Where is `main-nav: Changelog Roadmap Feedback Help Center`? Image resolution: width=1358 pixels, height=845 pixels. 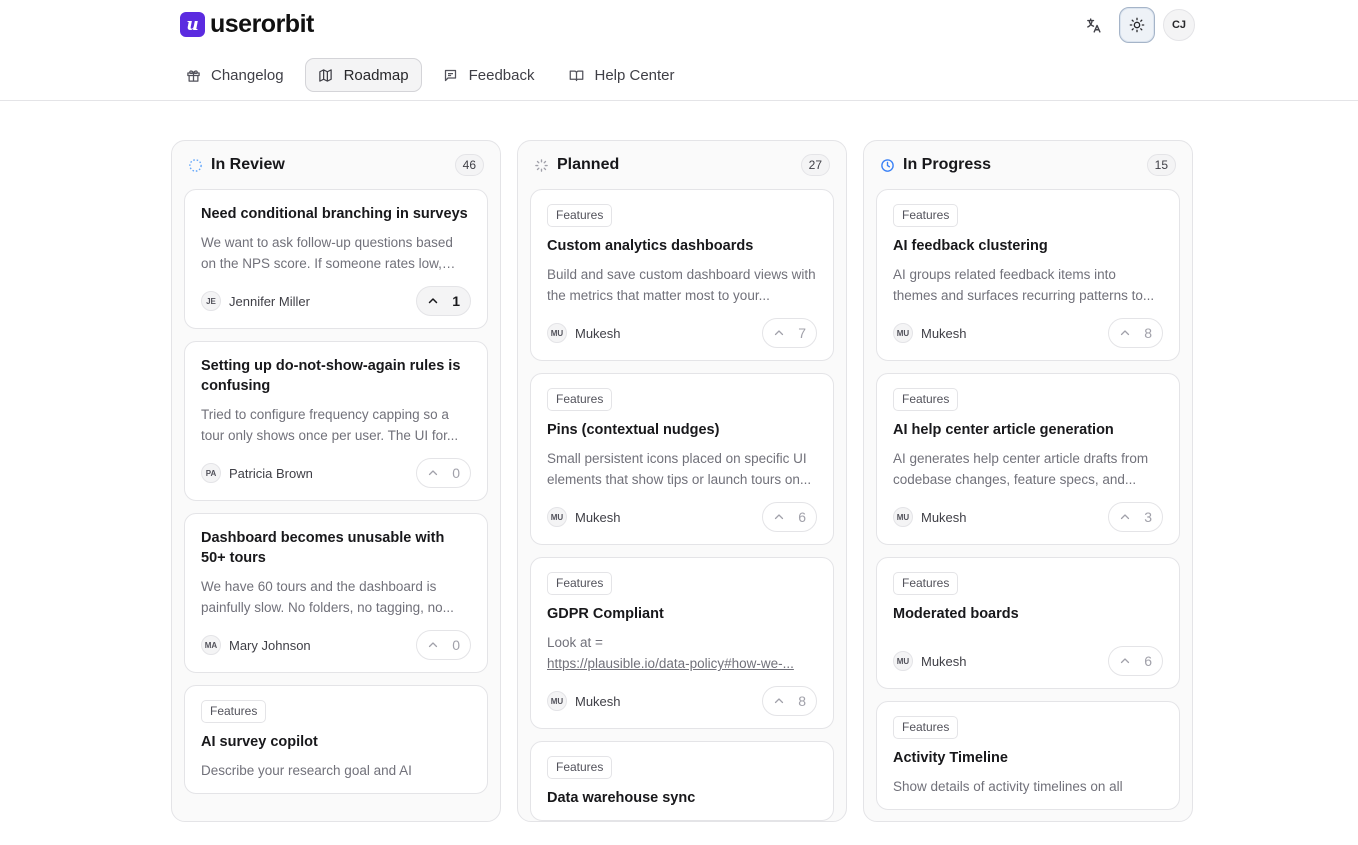 main-nav: Changelog Roadmap Feedback Help Center is located at coordinates (430, 75).